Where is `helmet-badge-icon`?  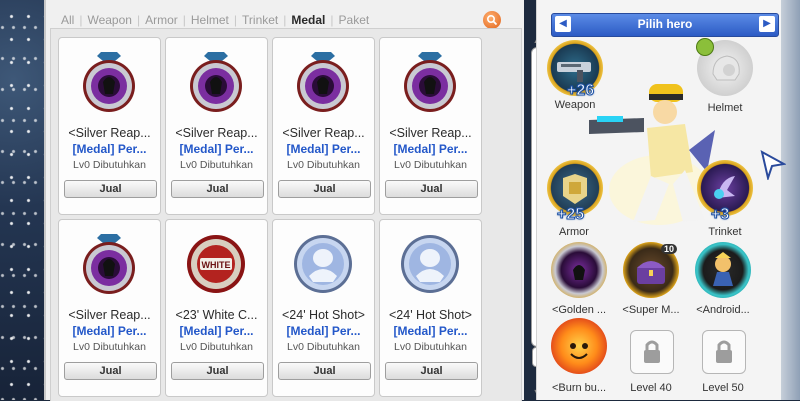
helmet-badge-icon is located at coordinates (705, 47).